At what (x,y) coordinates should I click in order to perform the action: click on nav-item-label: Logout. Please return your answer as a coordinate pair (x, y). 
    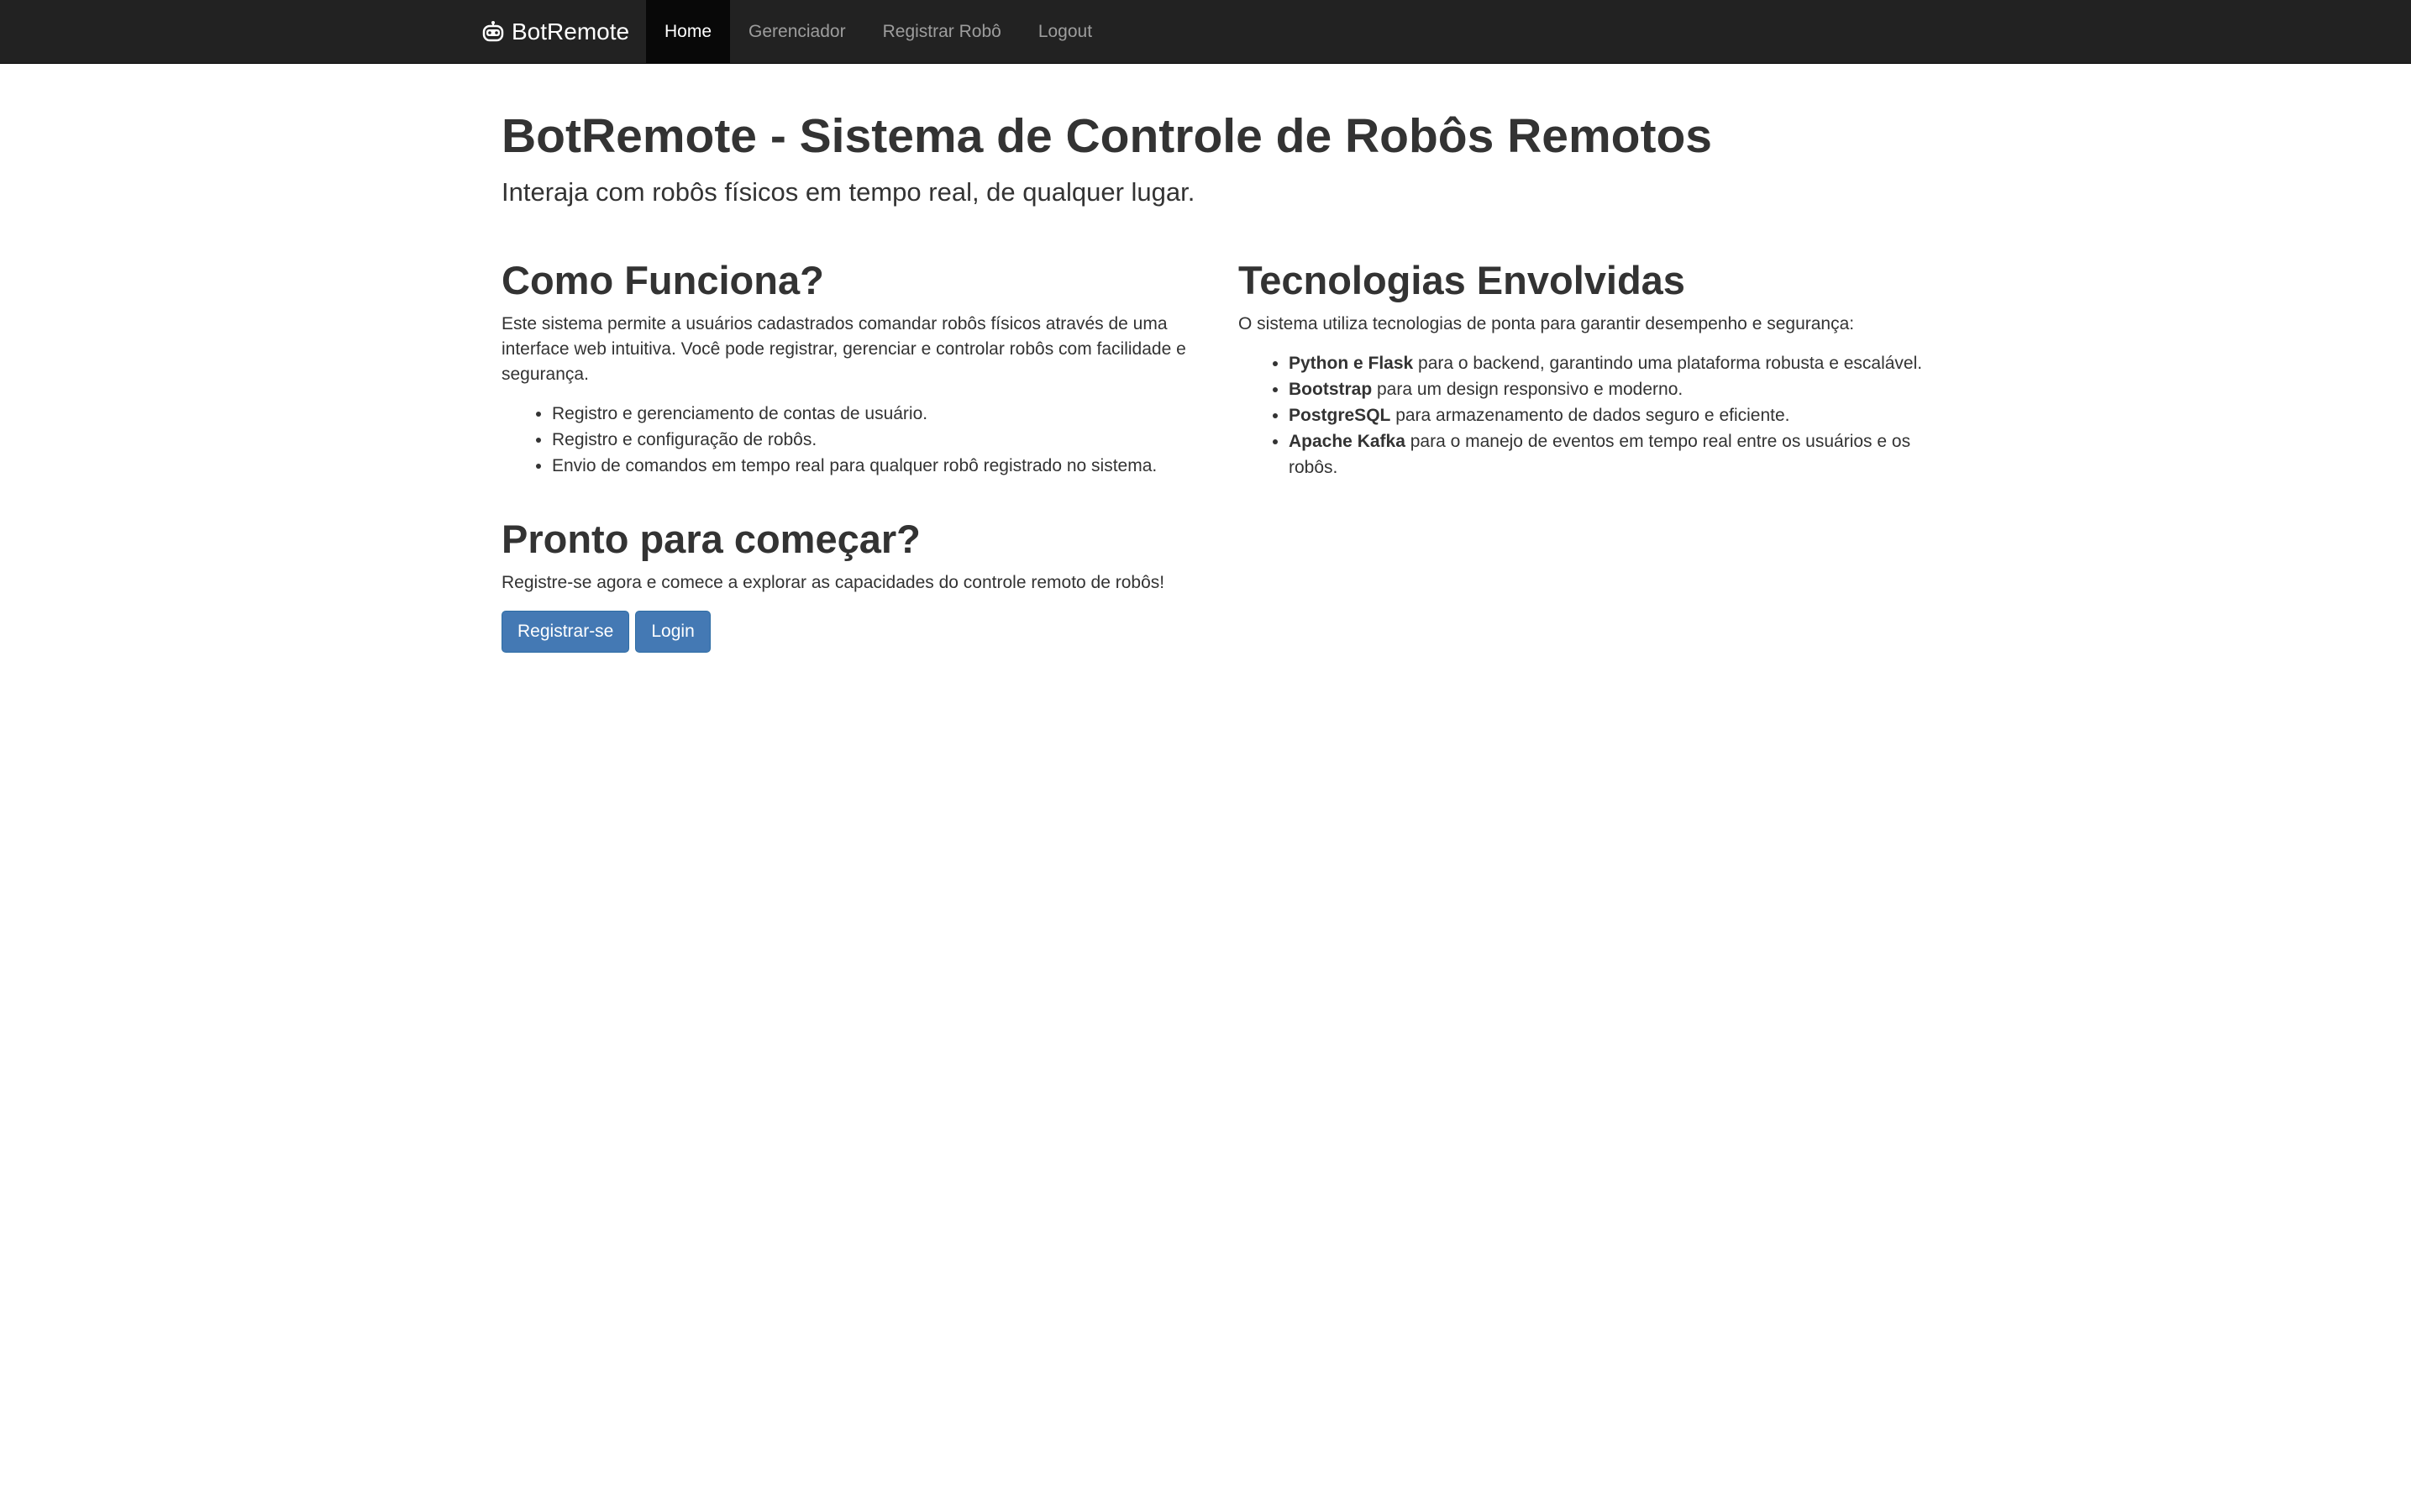
    Looking at the image, I should click on (1065, 31).